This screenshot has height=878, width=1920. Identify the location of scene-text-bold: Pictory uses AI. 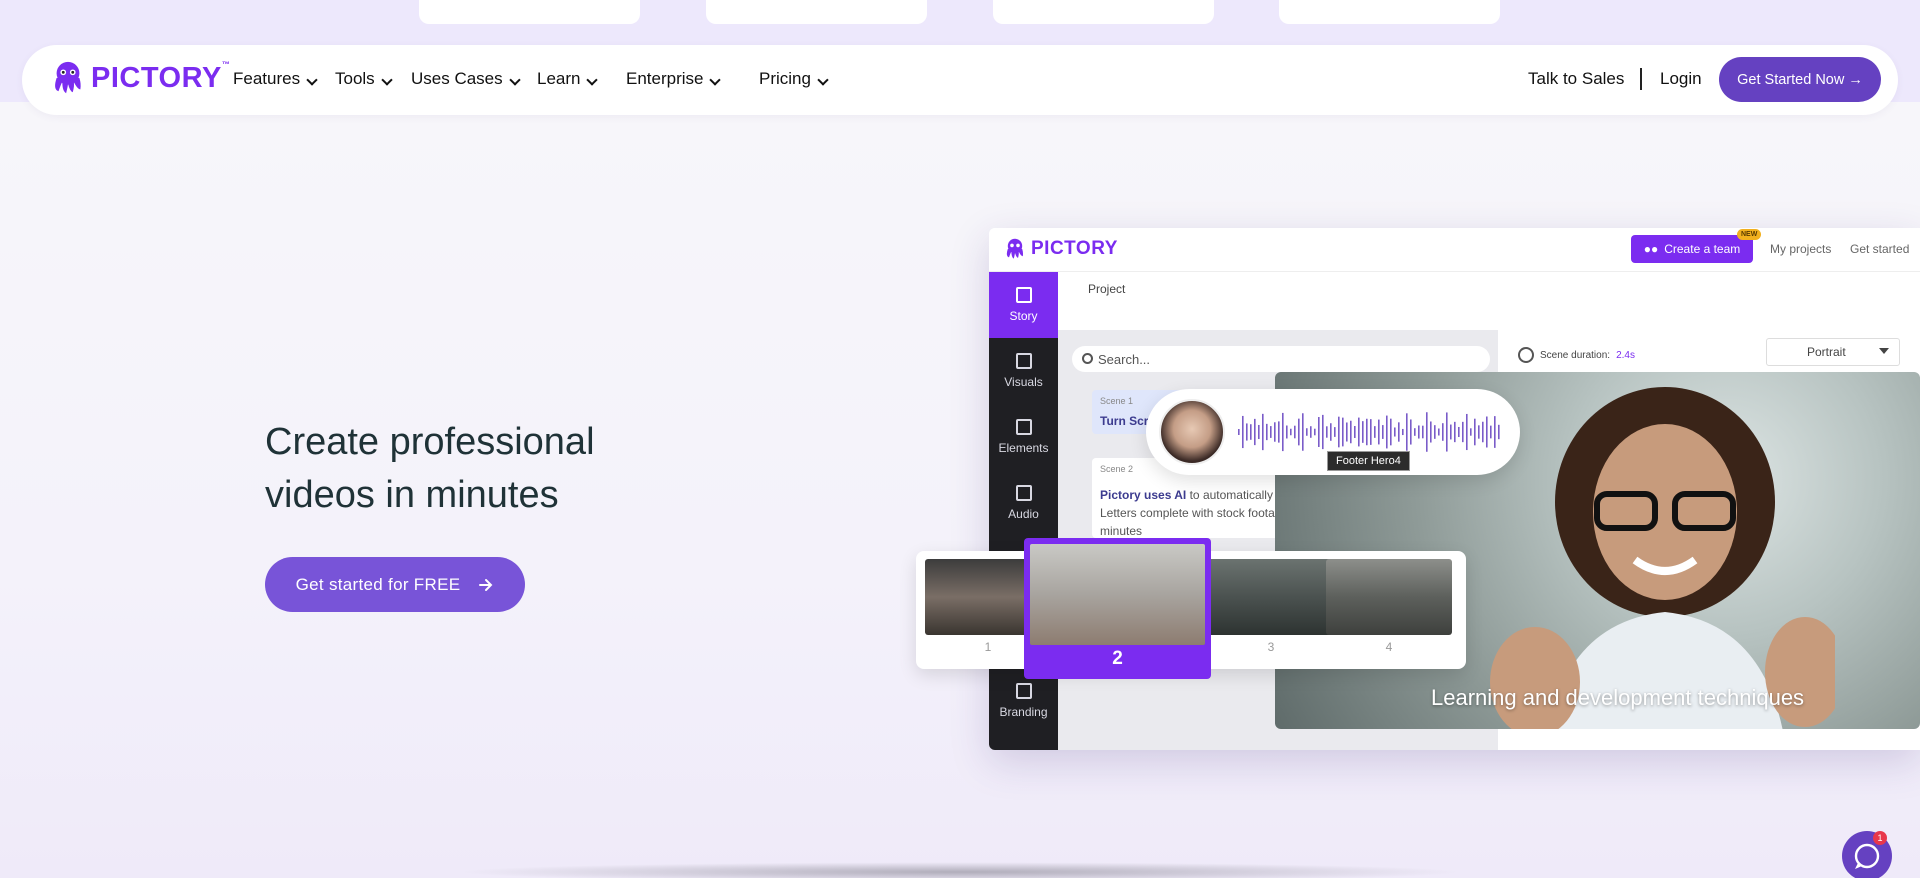
(1143, 495).